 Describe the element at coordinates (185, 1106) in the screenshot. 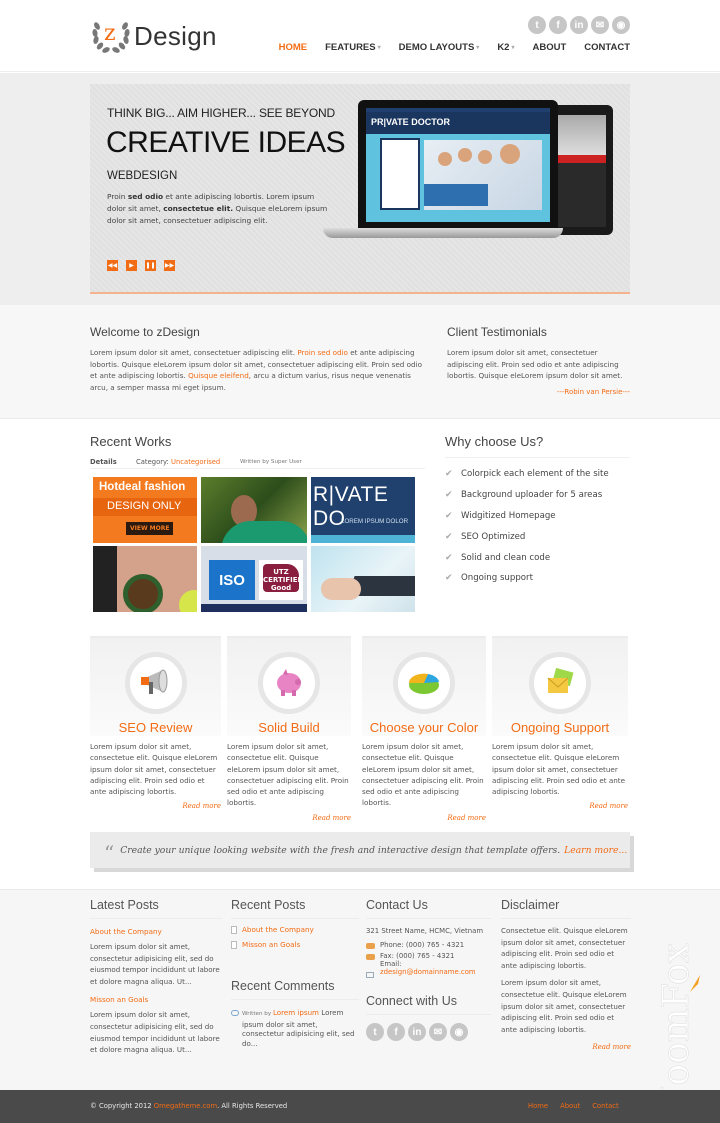

I see `copyright-link: Omegatheme.com` at that location.